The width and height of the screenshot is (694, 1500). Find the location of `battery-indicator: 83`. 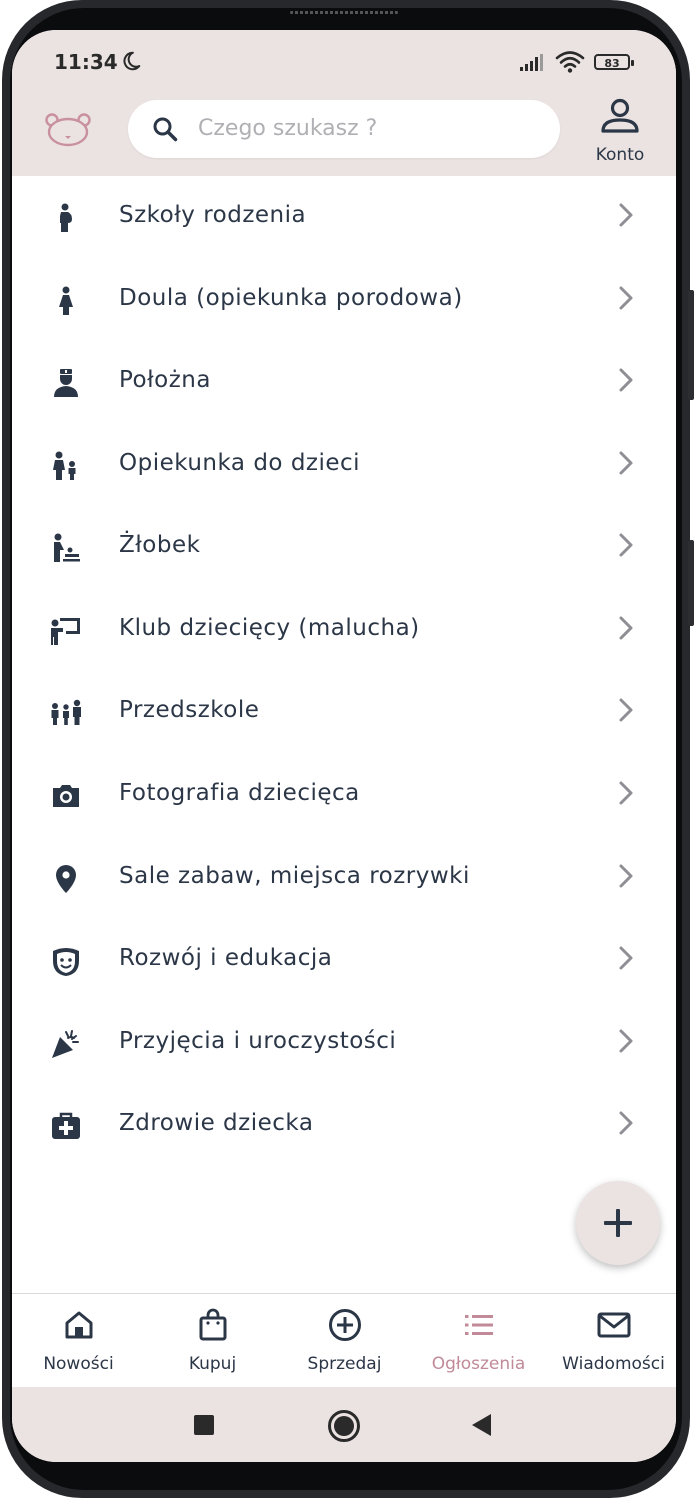

battery-indicator: 83 is located at coordinates (614, 62).